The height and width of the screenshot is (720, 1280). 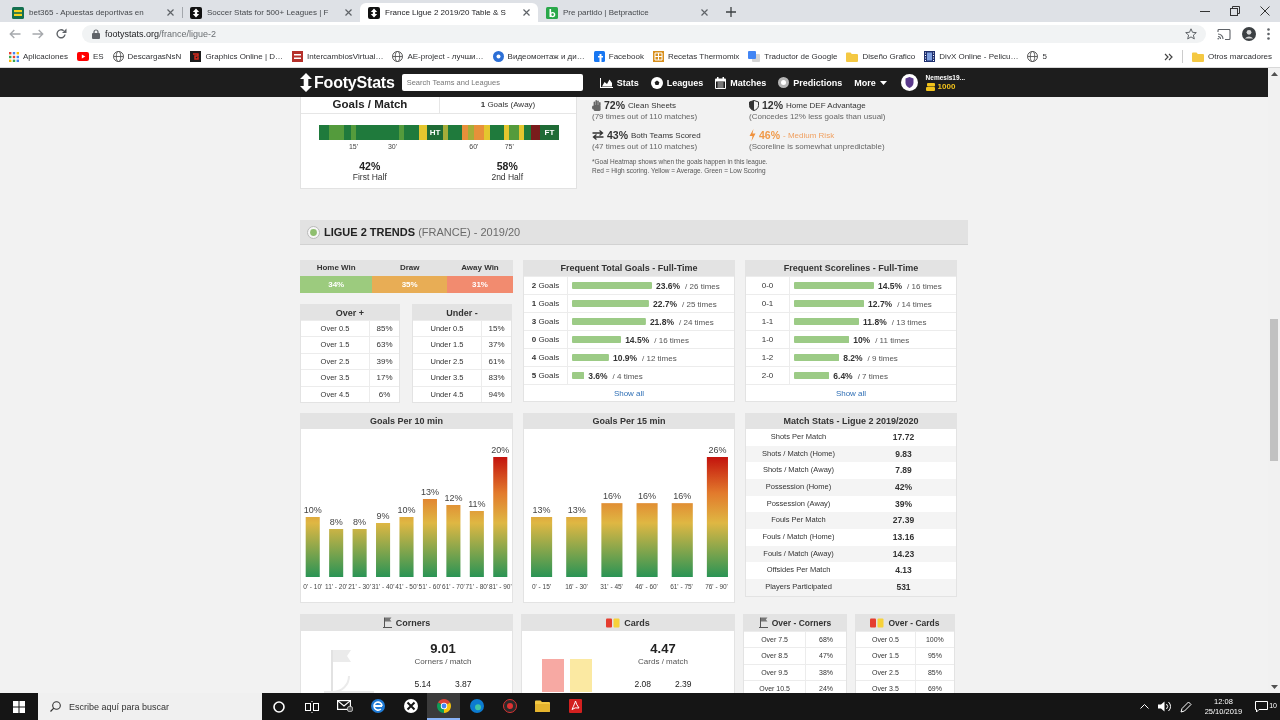 What do you see at coordinates (721, 82) in the screenshot?
I see `calendar-icon` at bounding box center [721, 82].